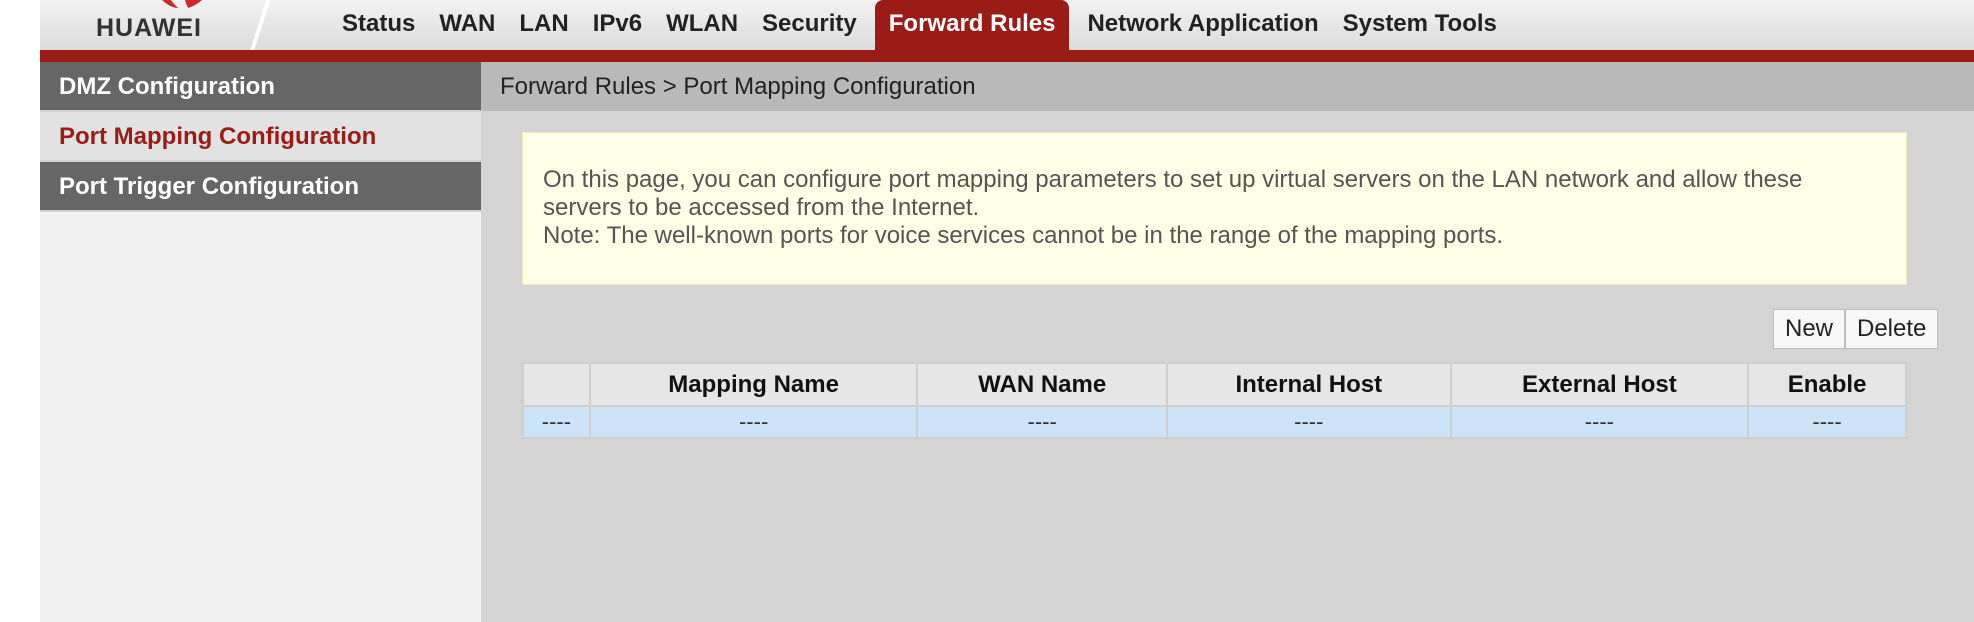 This screenshot has height=622, width=1974. What do you see at coordinates (260, 28) in the screenshot?
I see `header-divider` at bounding box center [260, 28].